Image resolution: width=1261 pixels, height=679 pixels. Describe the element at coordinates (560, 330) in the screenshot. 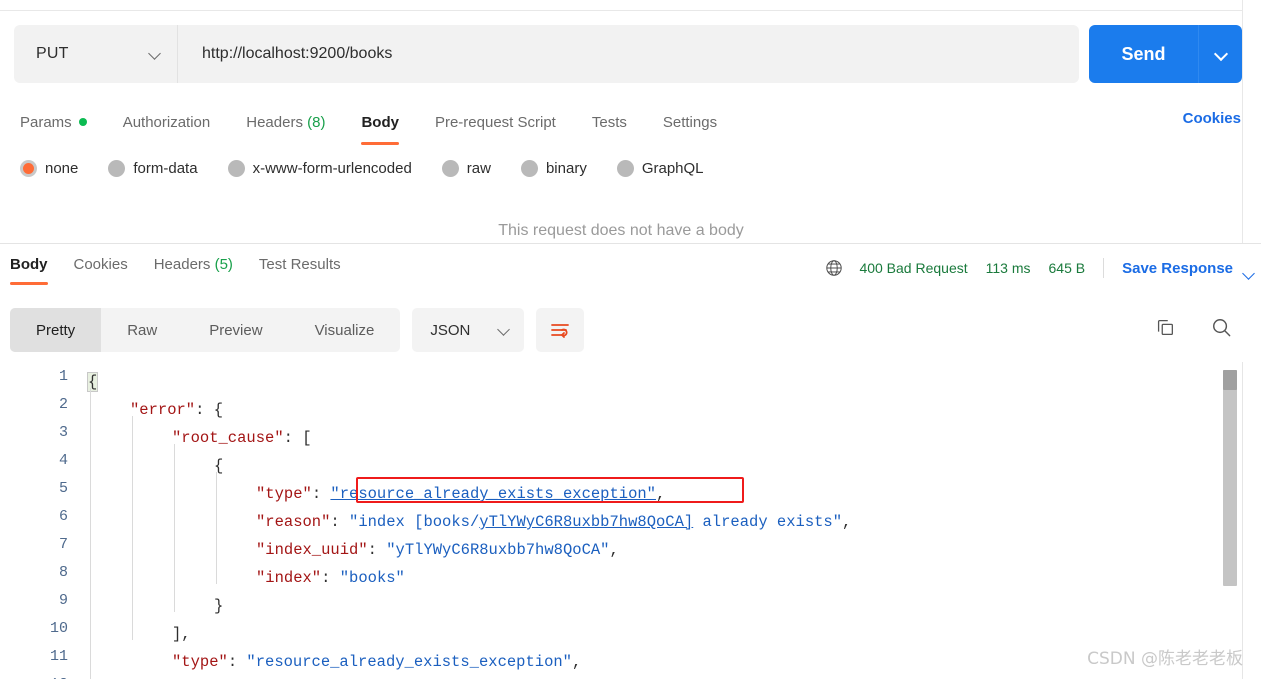

I see `word-wrap-button` at that location.